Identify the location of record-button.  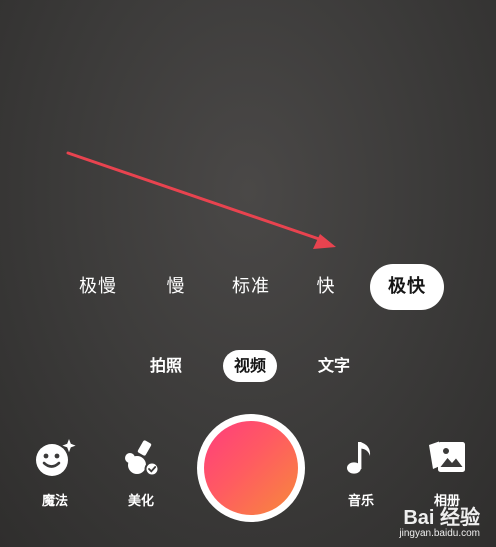
(251, 468).